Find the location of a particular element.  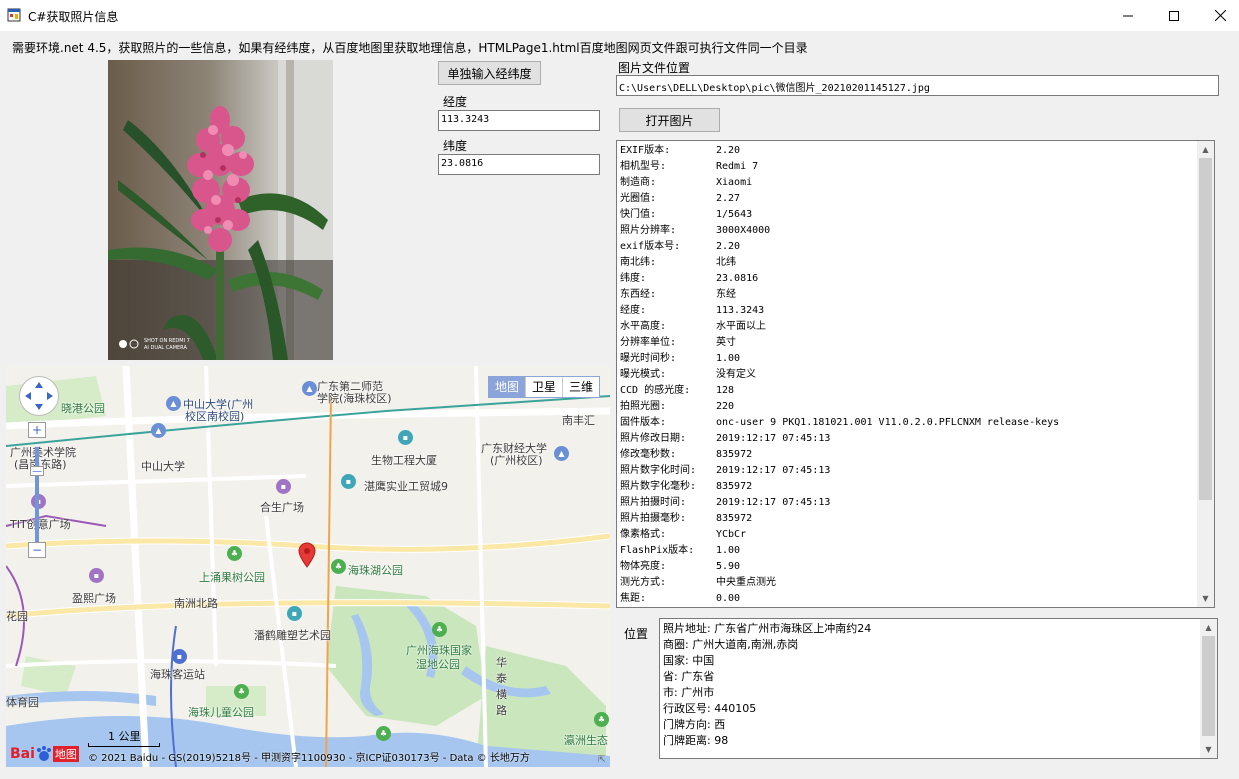

latitude-input: 23.0816 is located at coordinates (519, 164).